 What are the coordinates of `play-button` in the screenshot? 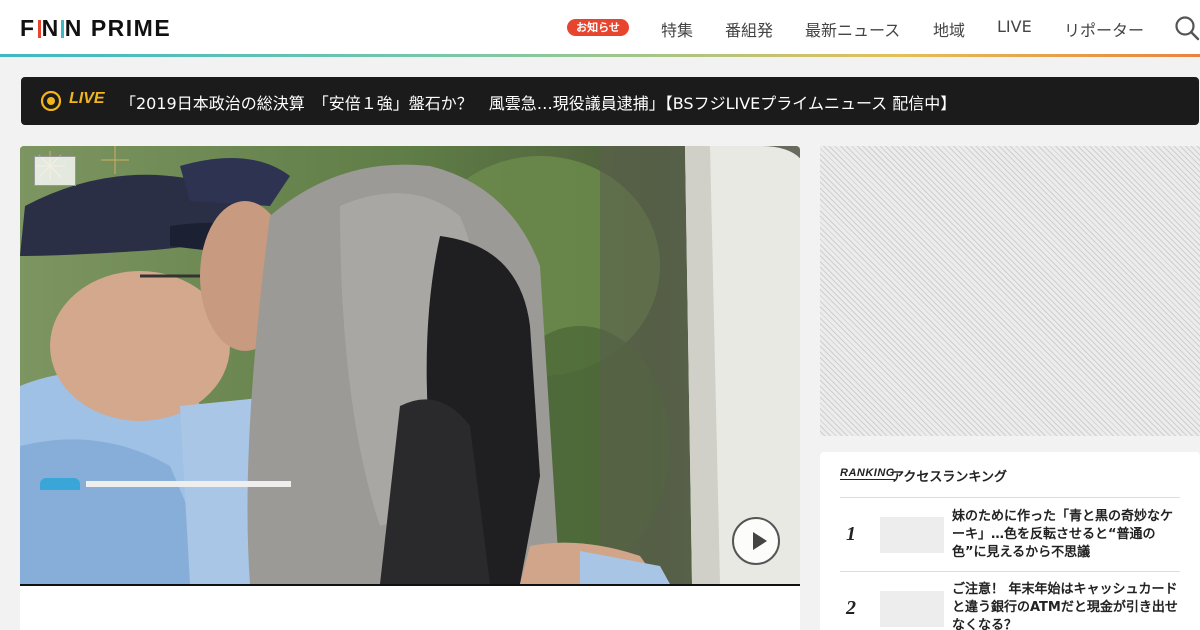 It's located at (756, 541).